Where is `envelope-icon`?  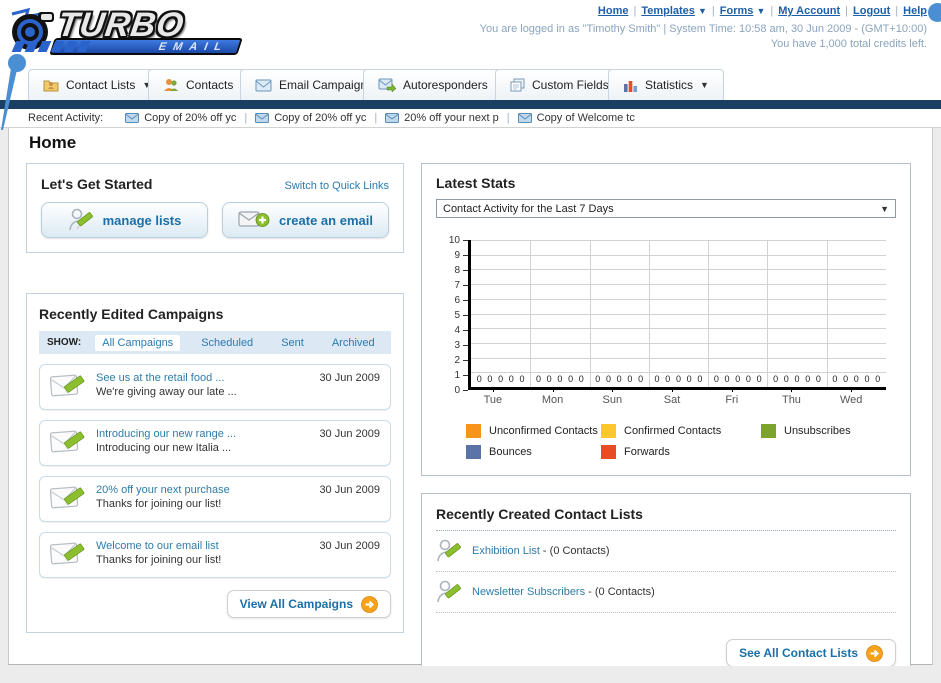
envelope-icon is located at coordinates (524, 118).